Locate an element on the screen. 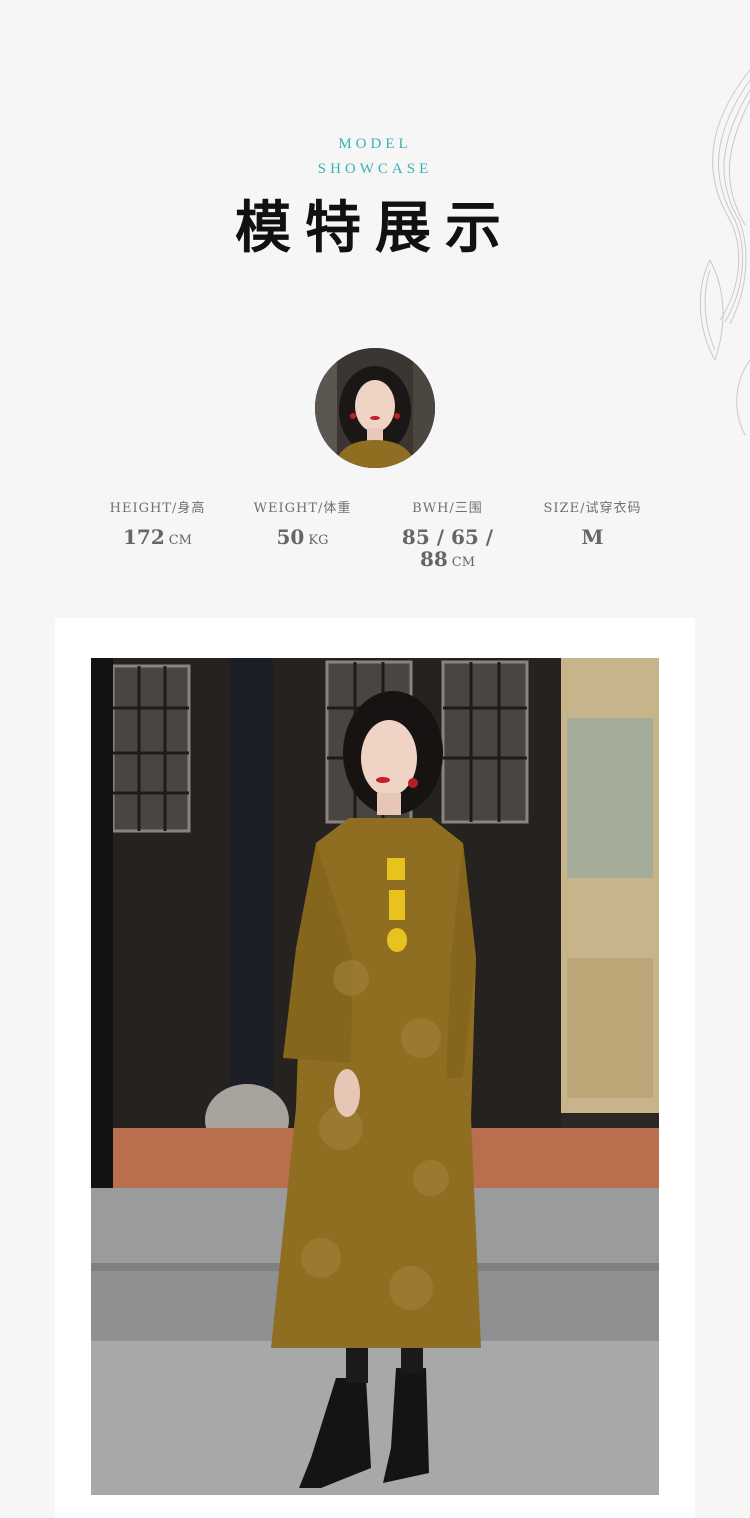  stat-label: BWH/三围 is located at coordinates (447, 508).